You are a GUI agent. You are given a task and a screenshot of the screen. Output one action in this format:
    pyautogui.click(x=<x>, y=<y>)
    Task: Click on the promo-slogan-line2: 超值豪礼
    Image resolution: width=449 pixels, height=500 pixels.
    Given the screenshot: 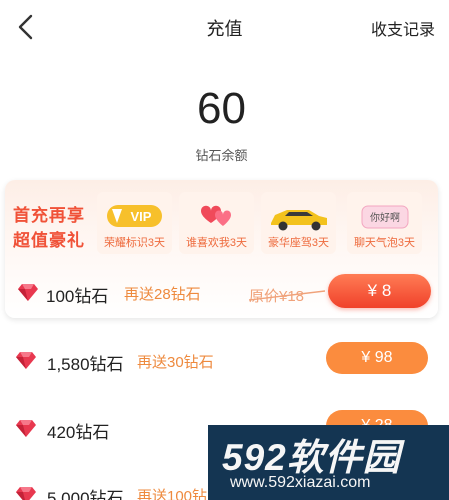 What is the action you would take?
    pyautogui.click(x=49, y=240)
    